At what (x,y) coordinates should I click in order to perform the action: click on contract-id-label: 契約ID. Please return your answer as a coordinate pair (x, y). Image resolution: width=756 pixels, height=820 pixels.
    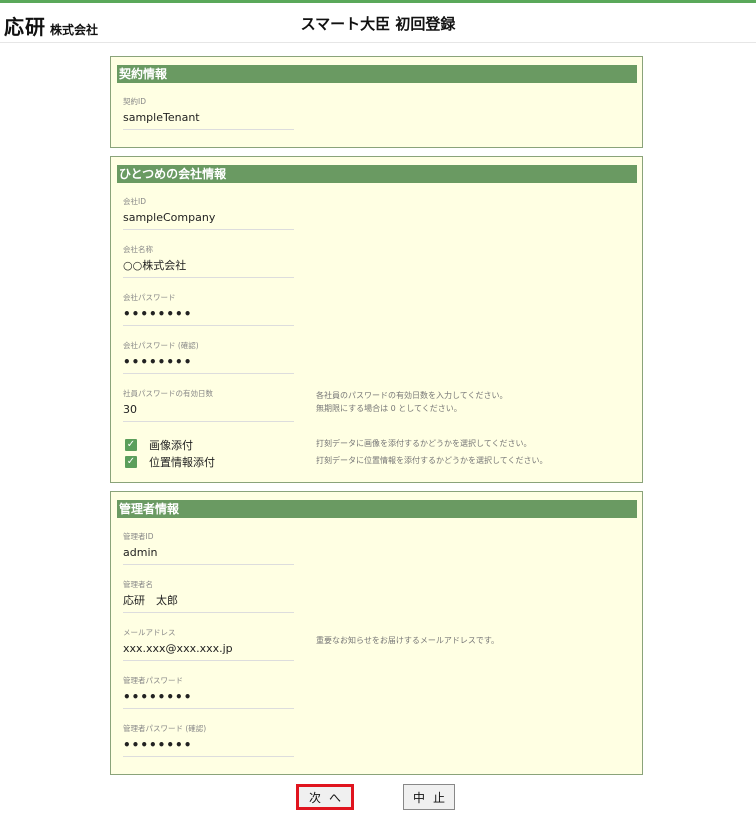
    Looking at the image, I should click on (134, 101).